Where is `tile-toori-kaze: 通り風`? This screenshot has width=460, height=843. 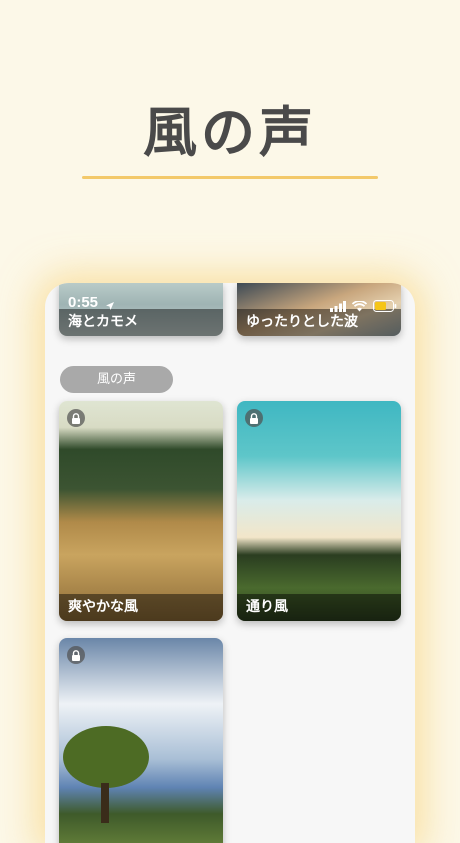
tile-toori-kaze: 通り風 is located at coordinates (319, 511).